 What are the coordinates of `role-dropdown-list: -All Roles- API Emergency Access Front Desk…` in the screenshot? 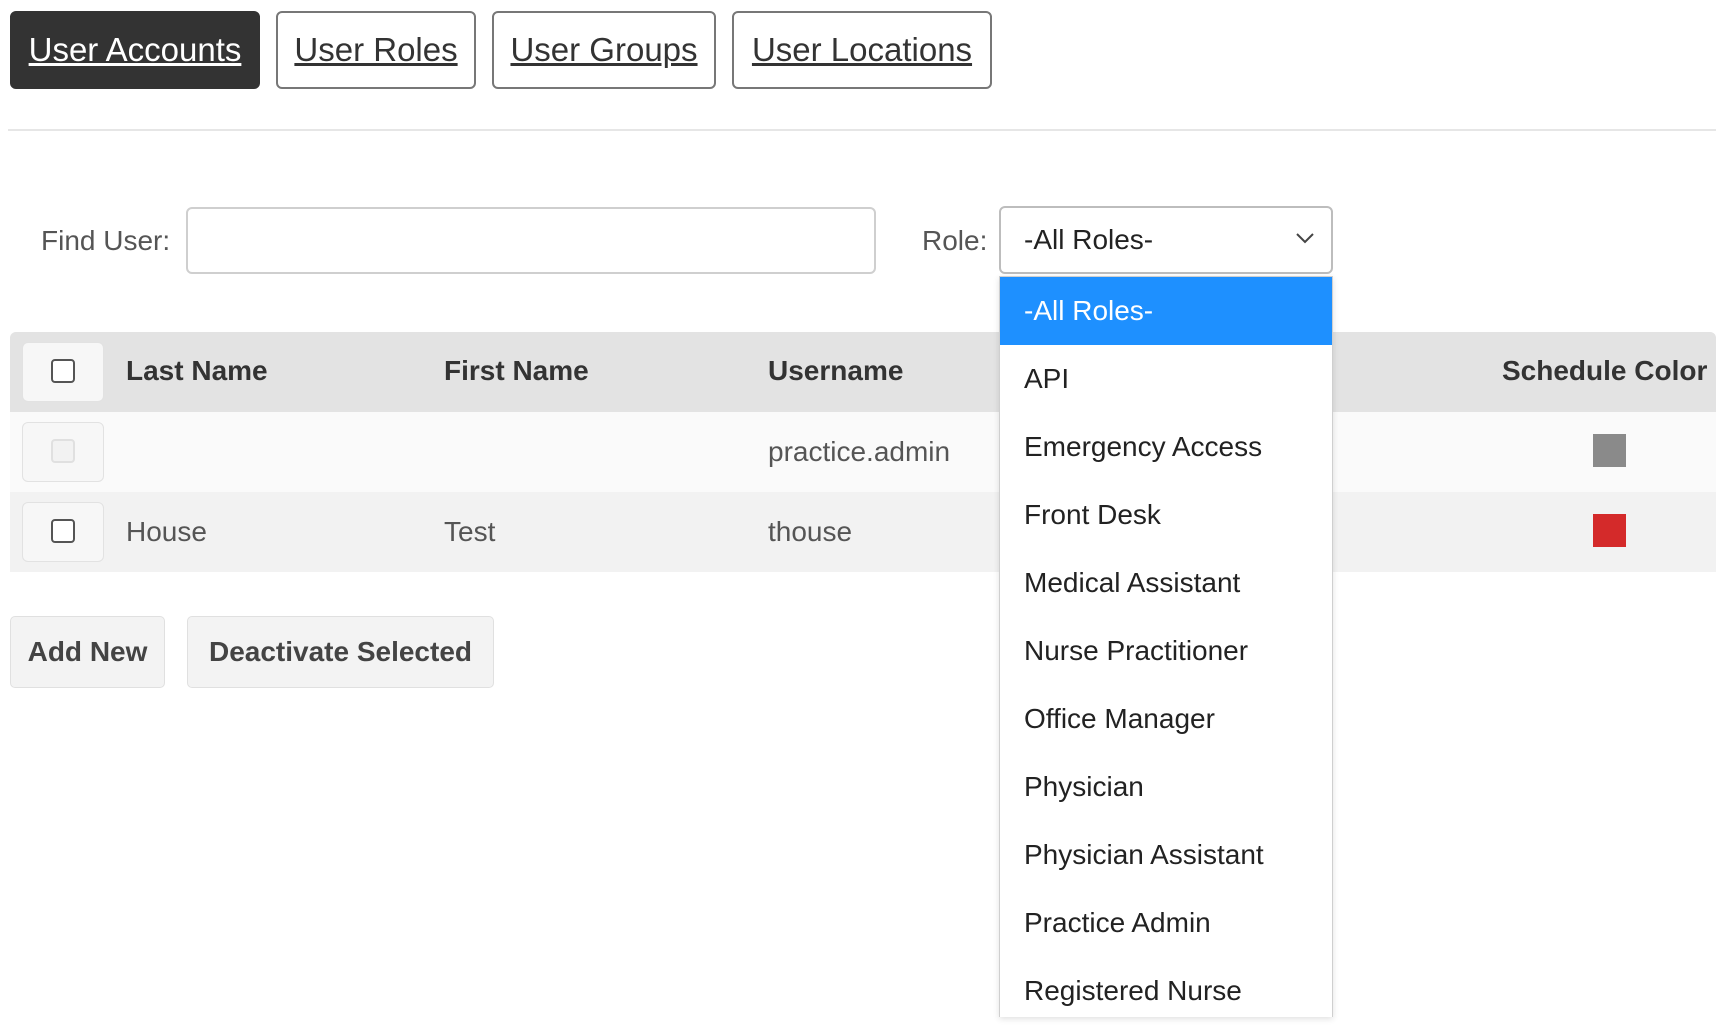 It's located at (1166, 646).